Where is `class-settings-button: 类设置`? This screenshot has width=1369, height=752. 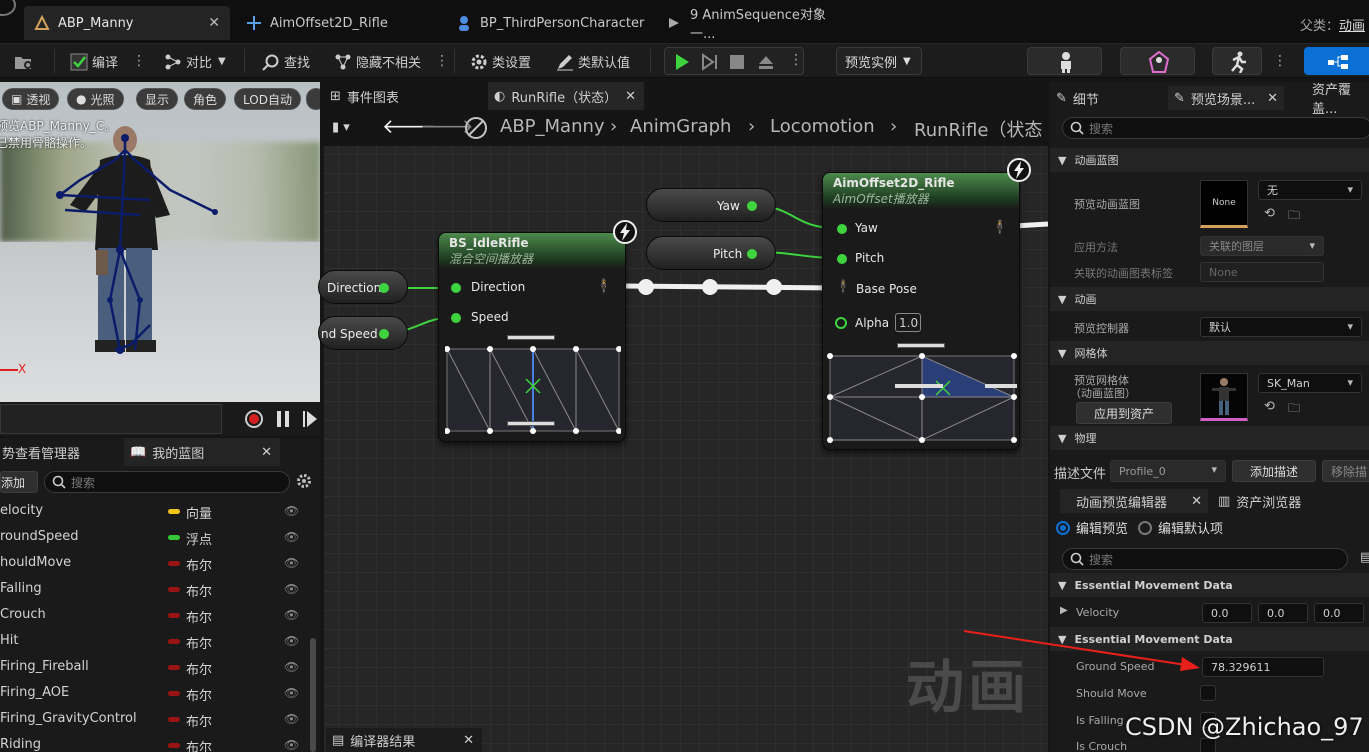
class-settings-button: 类设置 is located at coordinates (500, 61).